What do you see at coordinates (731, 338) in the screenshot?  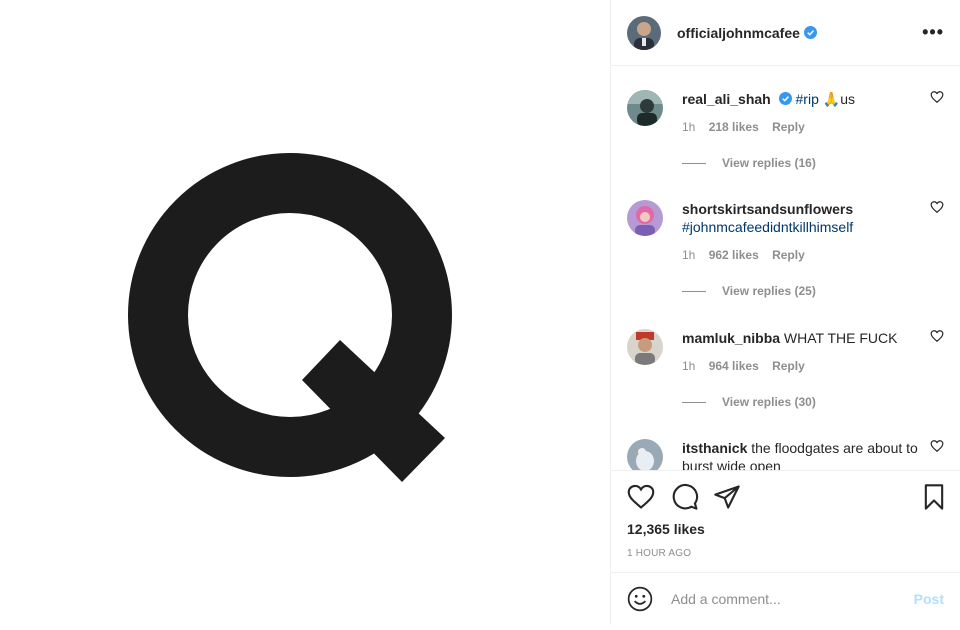 I see `comment-username: mamluk_nibba` at bounding box center [731, 338].